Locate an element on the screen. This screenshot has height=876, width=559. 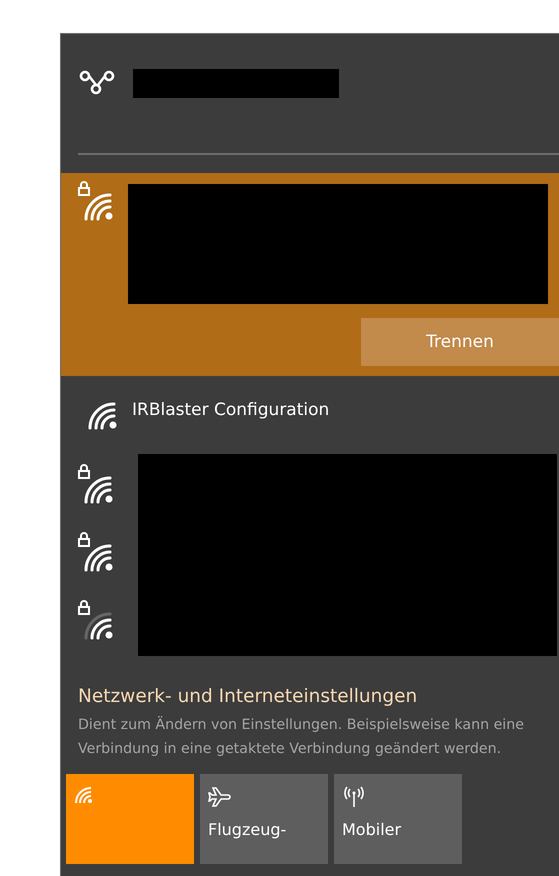
wifi-icon is located at coordinates (84, 795).